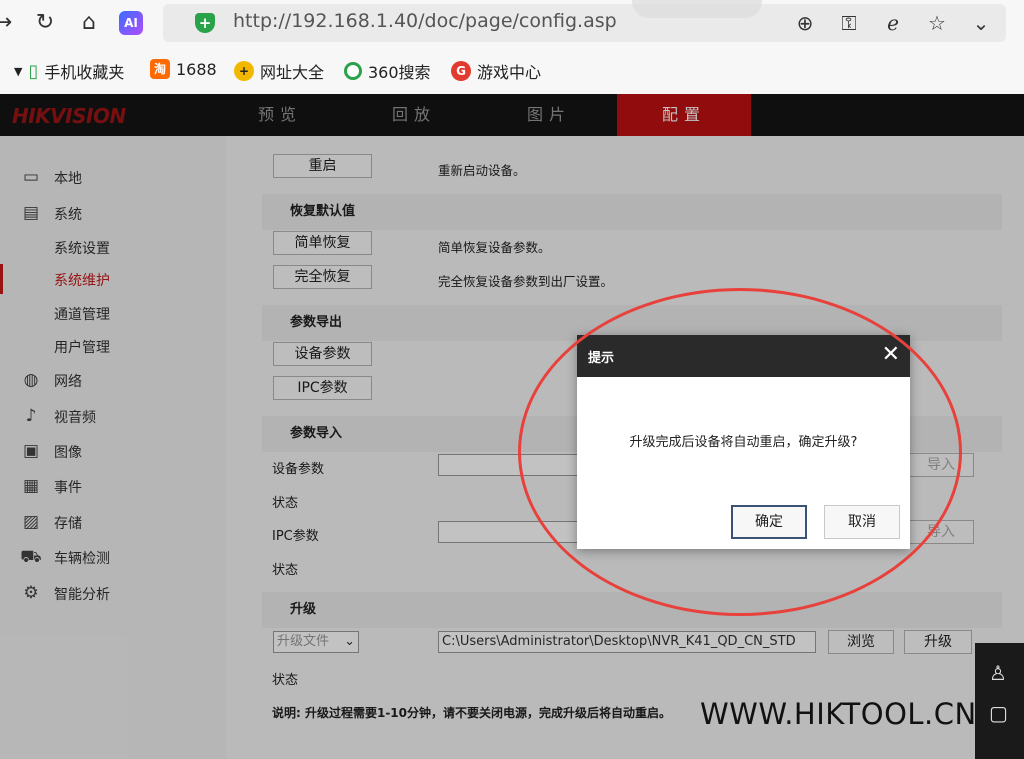 The image size is (1024, 759). What do you see at coordinates (9, 23) in the screenshot?
I see `forward-icon: →` at bounding box center [9, 23].